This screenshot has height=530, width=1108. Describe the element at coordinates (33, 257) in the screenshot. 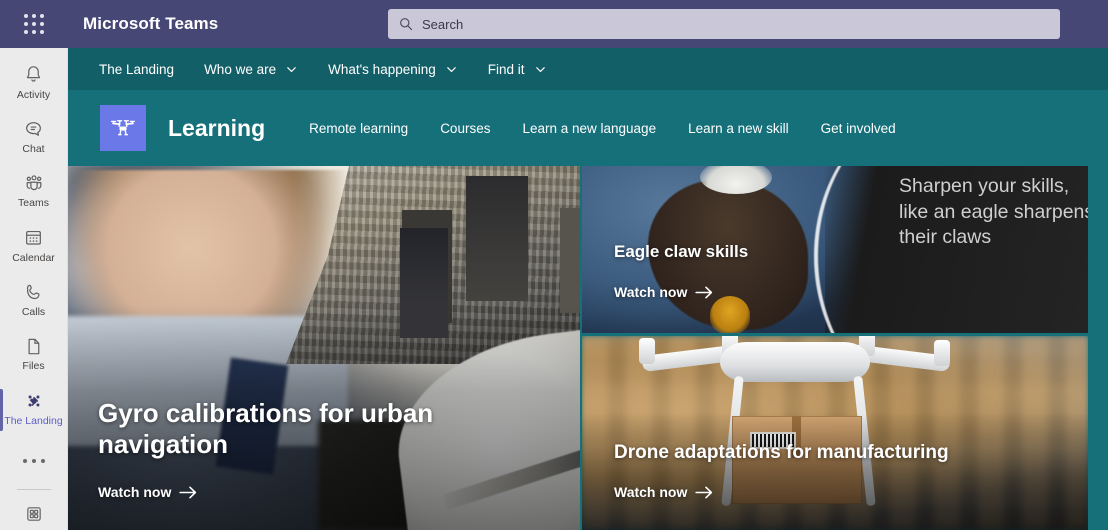

I see `sidebar-item-label: Calendar` at that location.